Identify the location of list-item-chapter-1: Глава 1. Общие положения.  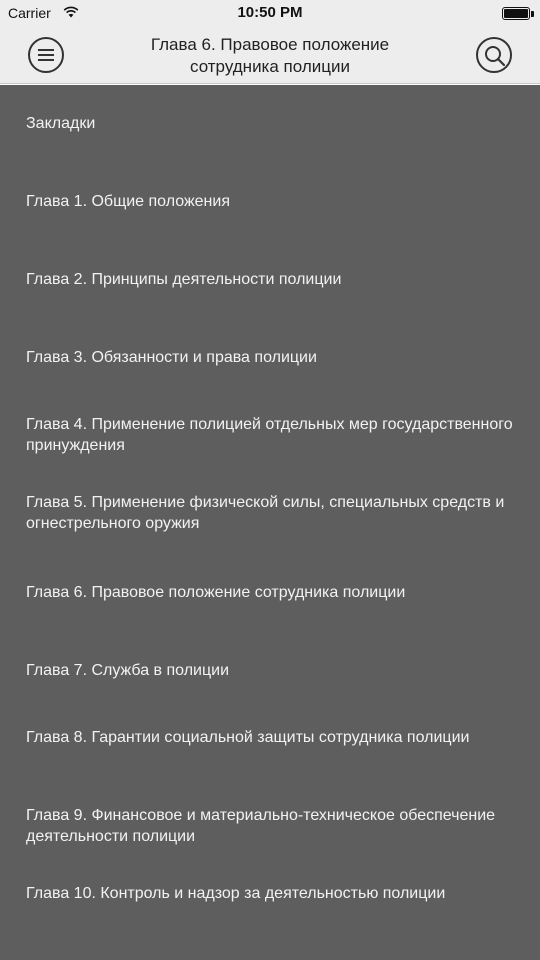
(271, 201).